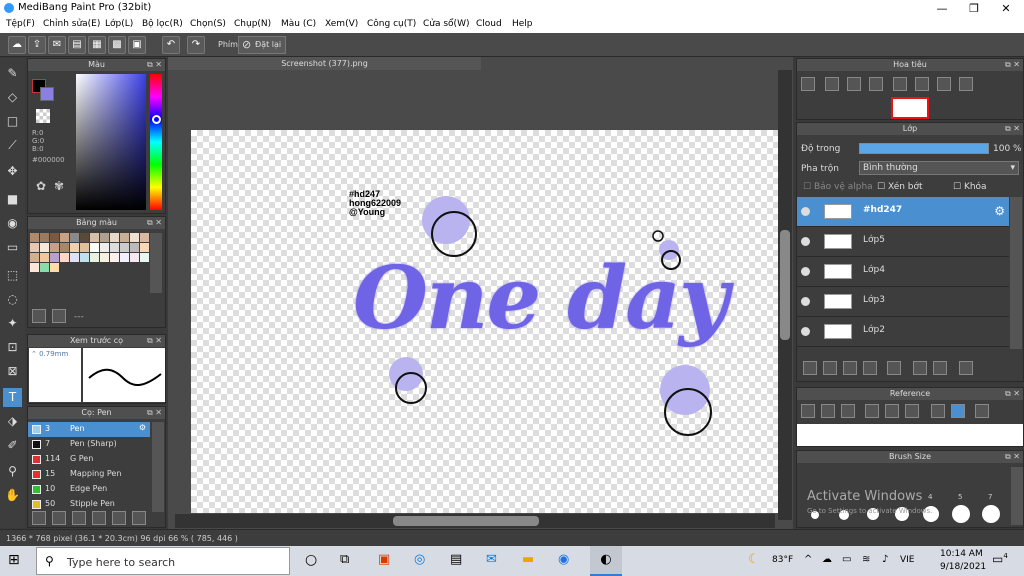 The image size is (1024, 576). What do you see at coordinates (894, 368) in the screenshot?
I see `folder-icon` at bounding box center [894, 368].